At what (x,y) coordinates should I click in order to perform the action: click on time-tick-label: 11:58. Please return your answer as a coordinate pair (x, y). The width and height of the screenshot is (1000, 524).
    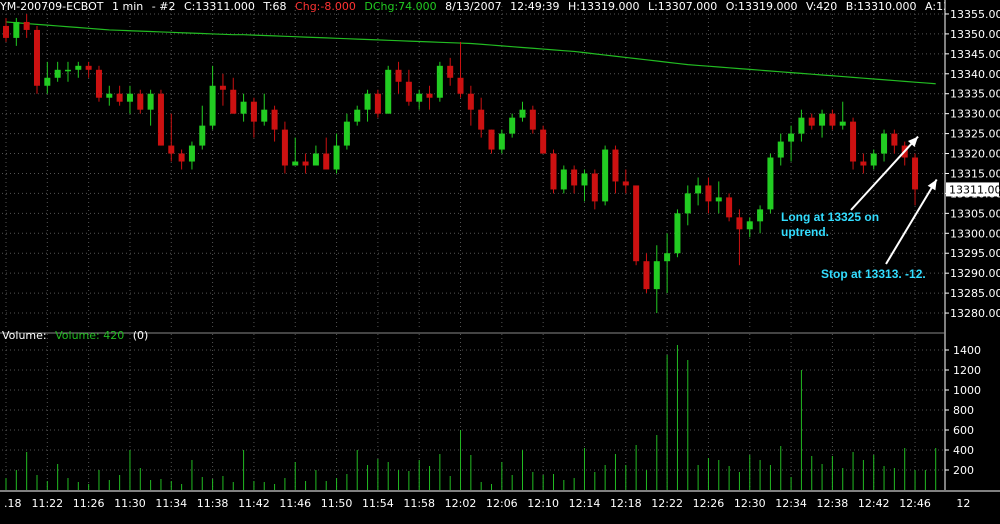
    Looking at the image, I should click on (419, 503).